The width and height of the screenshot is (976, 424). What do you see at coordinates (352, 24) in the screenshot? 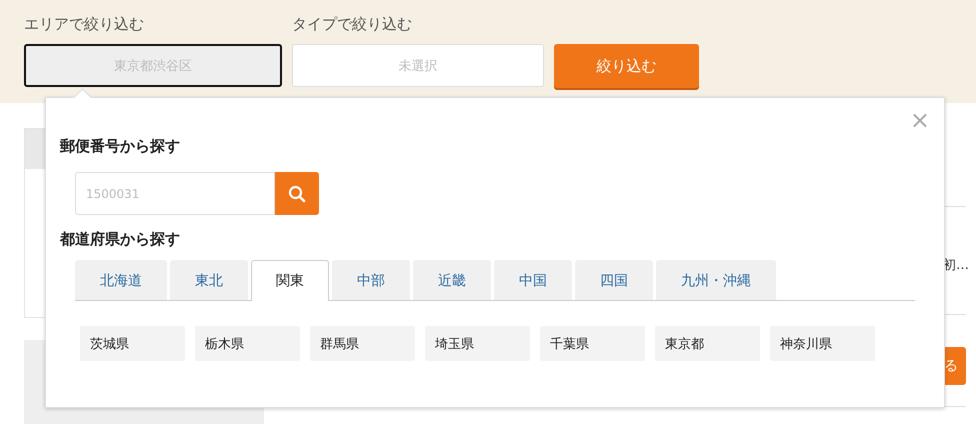
I see `filter-label: タイプで絞り込む` at bounding box center [352, 24].